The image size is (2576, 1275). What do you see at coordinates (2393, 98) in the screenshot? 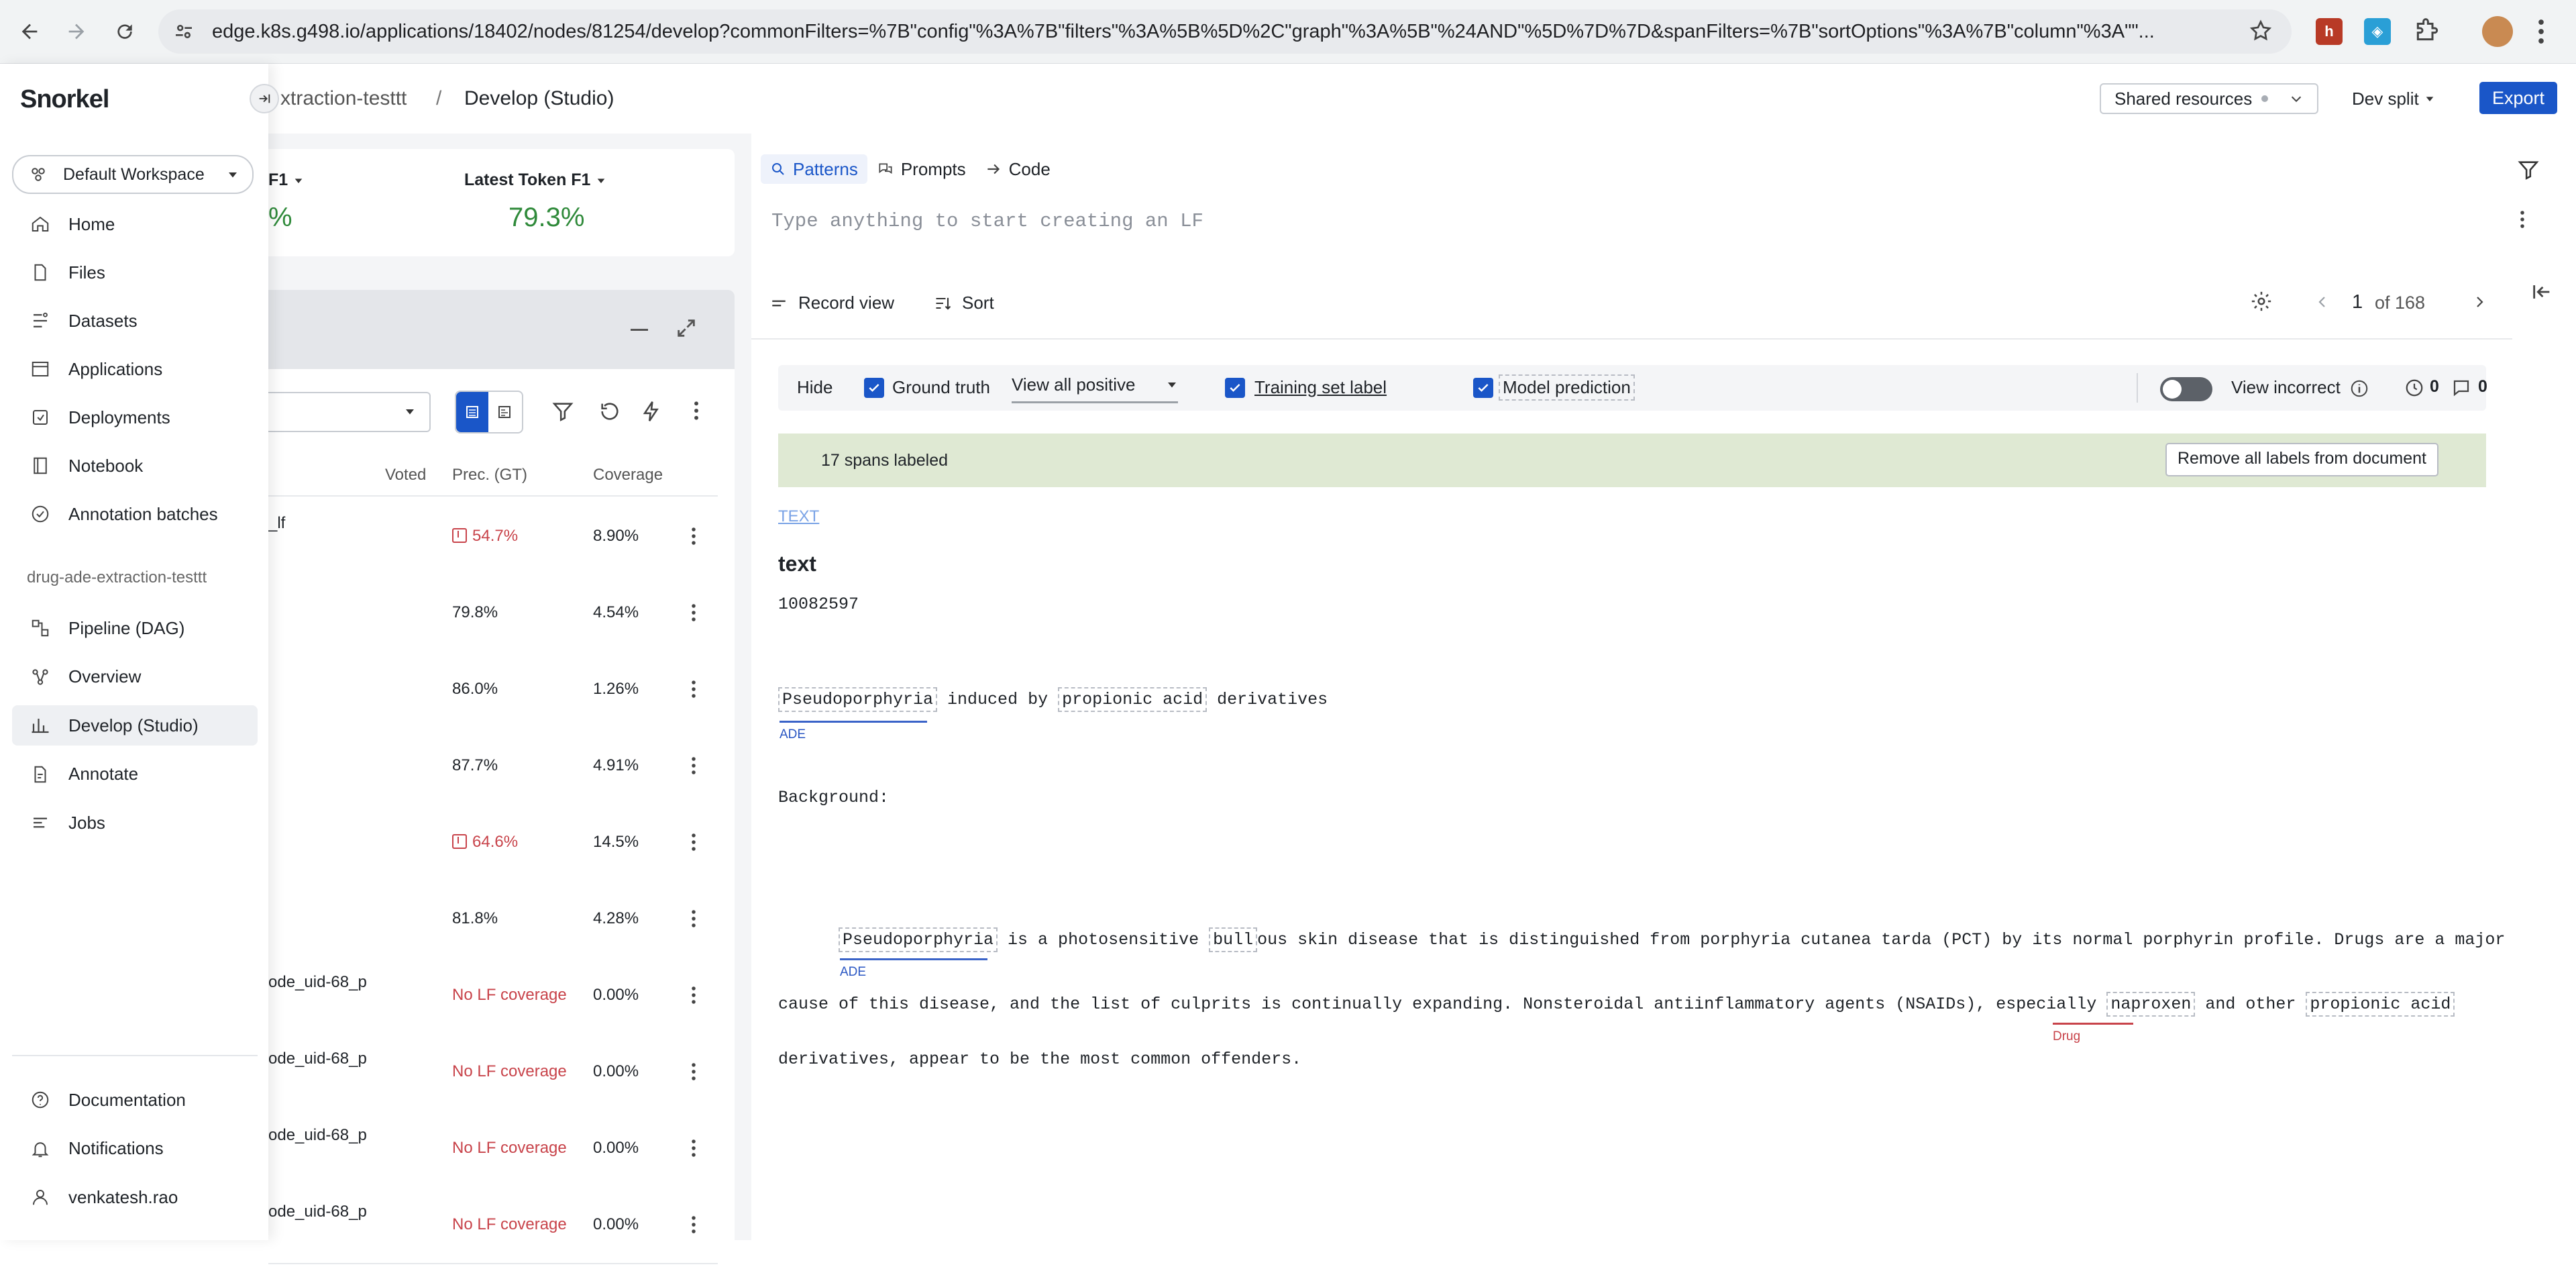
I see `dev-split-select: Dev split` at bounding box center [2393, 98].